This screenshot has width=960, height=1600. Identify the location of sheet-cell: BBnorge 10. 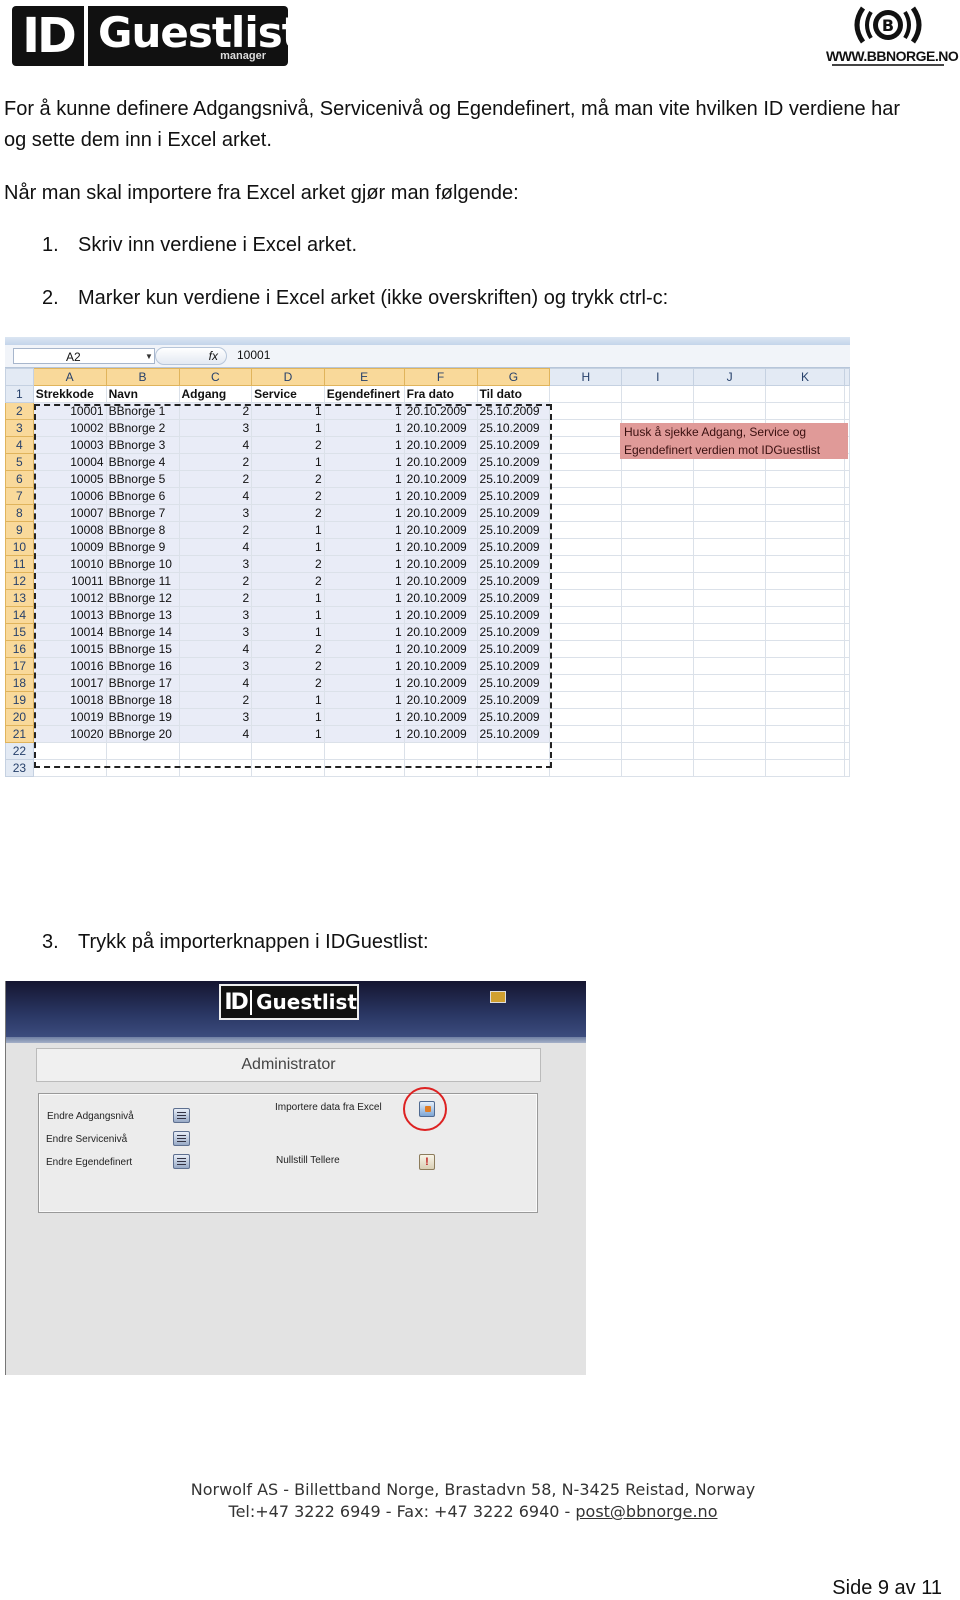
(142, 564).